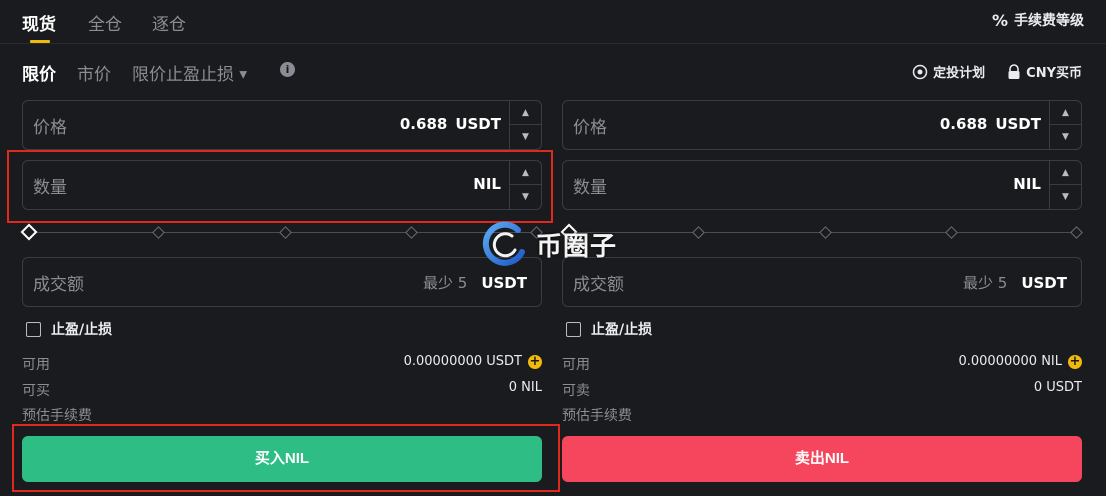  What do you see at coordinates (94, 72) in the screenshot?
I see `tab-market: 市价` at bounding box center [94, 72].